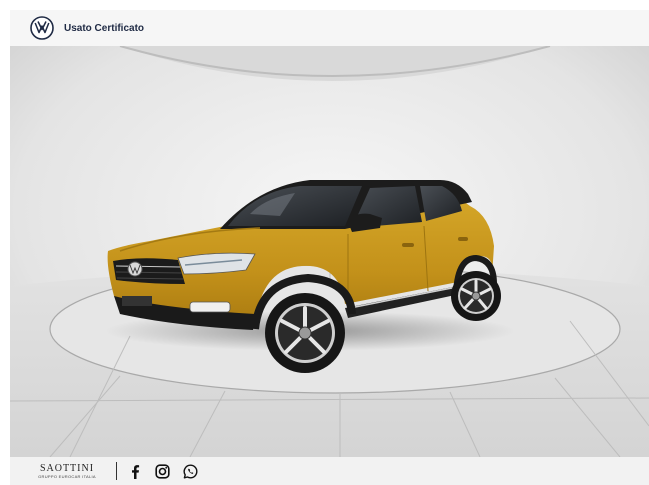  What do you see at coordinates (329, 471) in the screenshot?
I see `bottom-banner: SAOTTINI GRUPPO EUROCAR ITALIA` at bounding box center [329, 471].